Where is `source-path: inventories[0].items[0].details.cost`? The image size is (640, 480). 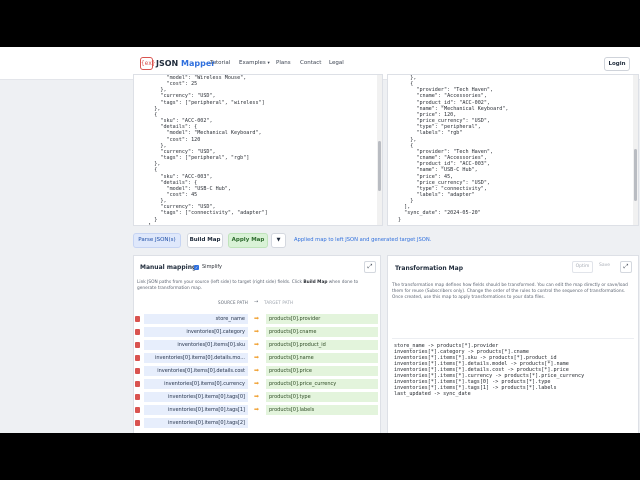 source-path: inventories[0].items[0].details.cost is located at coordinates (196, 371).